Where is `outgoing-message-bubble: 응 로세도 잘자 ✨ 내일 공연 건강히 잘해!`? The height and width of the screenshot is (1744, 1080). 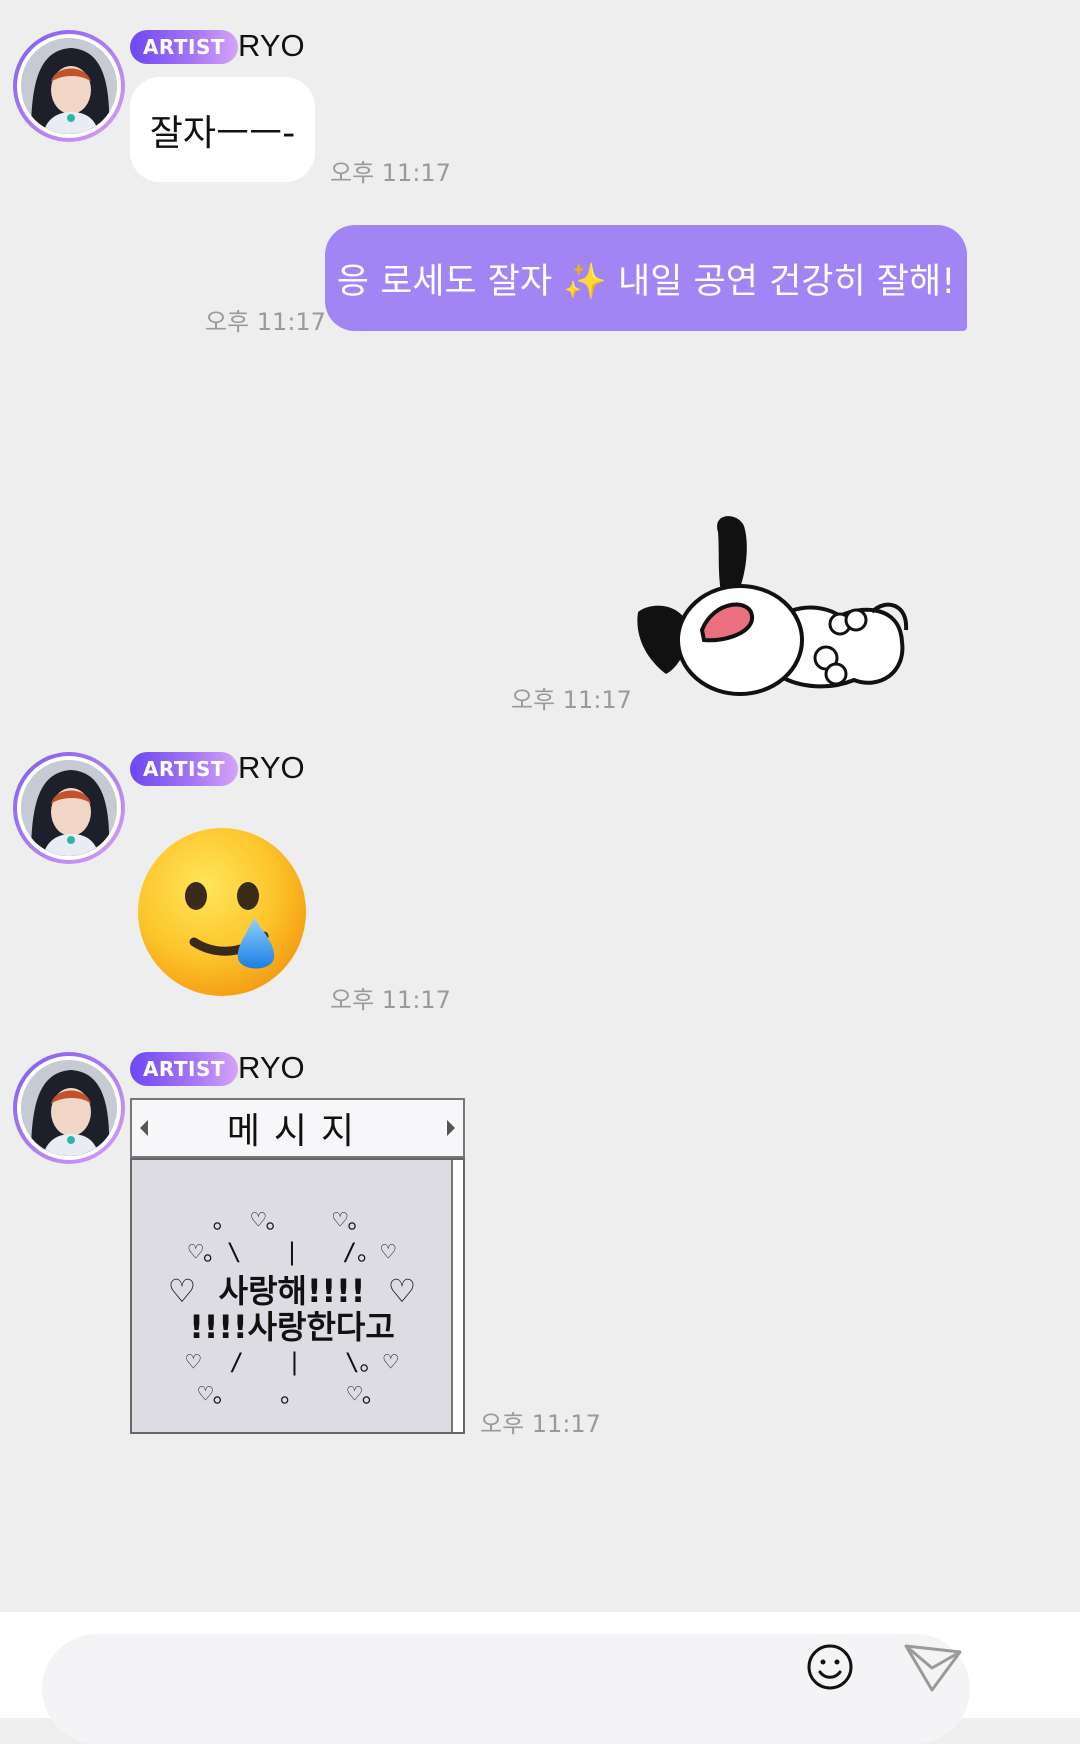
outgoing-message-bubble: 응 로세도 잘자 ✨ 내일 공연 건강히 잘해! is located at coordinates (646, 278).